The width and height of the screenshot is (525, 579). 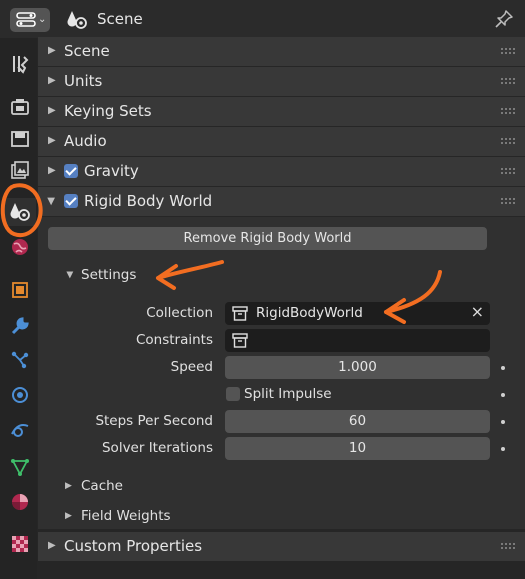 I want to click on rigid-body-world-checkbox, so click(x=71, y=201).